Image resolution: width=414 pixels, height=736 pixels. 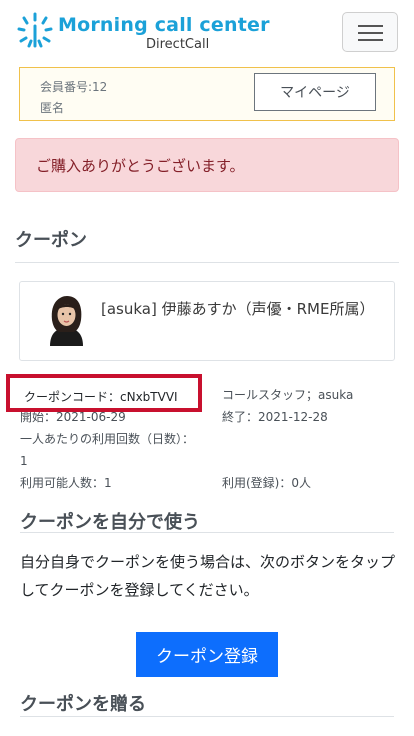 What do you see at coordinates (101, 397) in the screenshot?
I see `coupon-code: クーポンコード：cNxbTVVI` at bounding box center [101, 397].